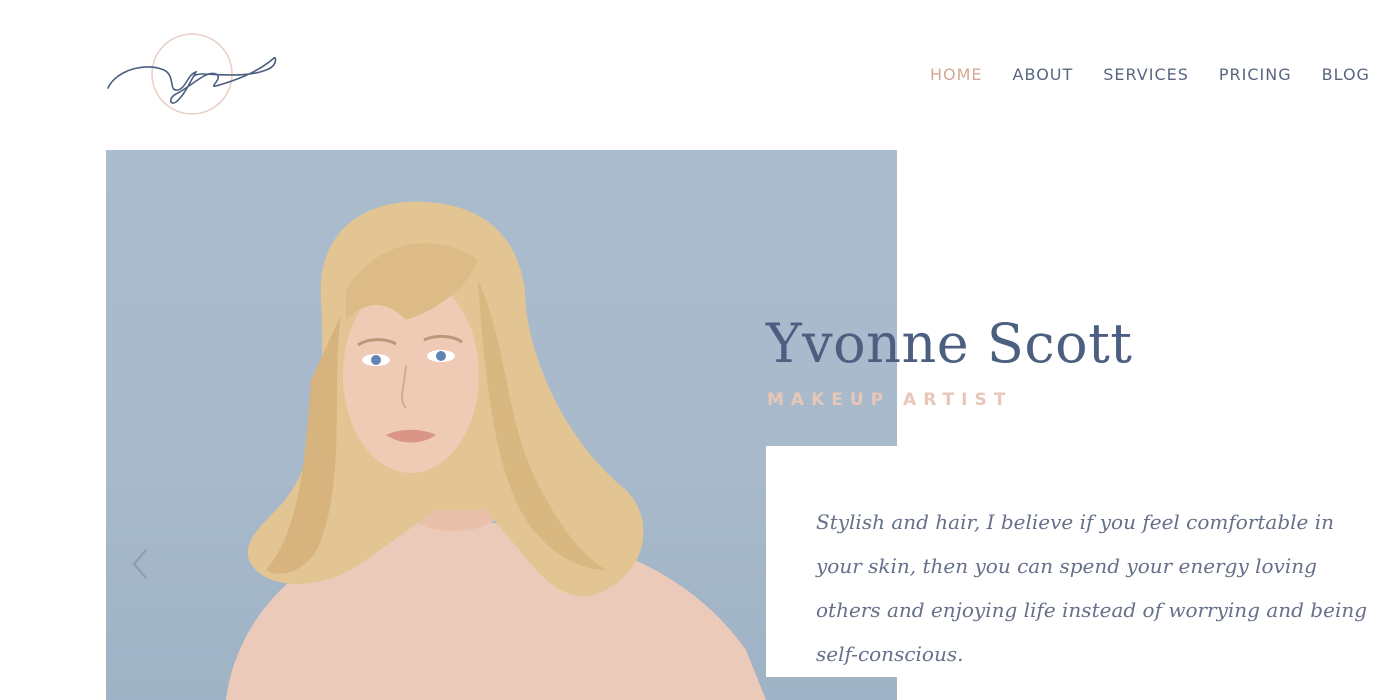 This screenshot has height=700, width=1400. What do you see at coordinates (890, 400) in the screenshot?
I see `hero-subtitle: MAKEUP ARTIST` at bounding box center [890, 400].